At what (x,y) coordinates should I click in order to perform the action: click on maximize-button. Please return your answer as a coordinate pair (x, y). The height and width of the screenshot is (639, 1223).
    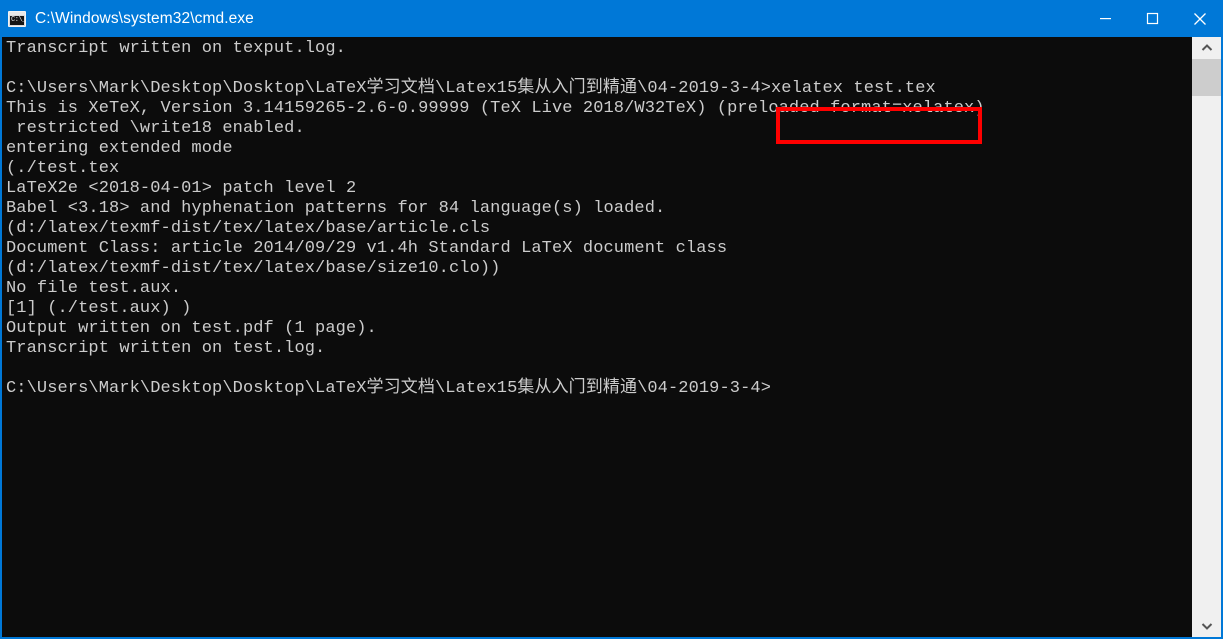
    Looking at the image, I should click on (1152, 18).